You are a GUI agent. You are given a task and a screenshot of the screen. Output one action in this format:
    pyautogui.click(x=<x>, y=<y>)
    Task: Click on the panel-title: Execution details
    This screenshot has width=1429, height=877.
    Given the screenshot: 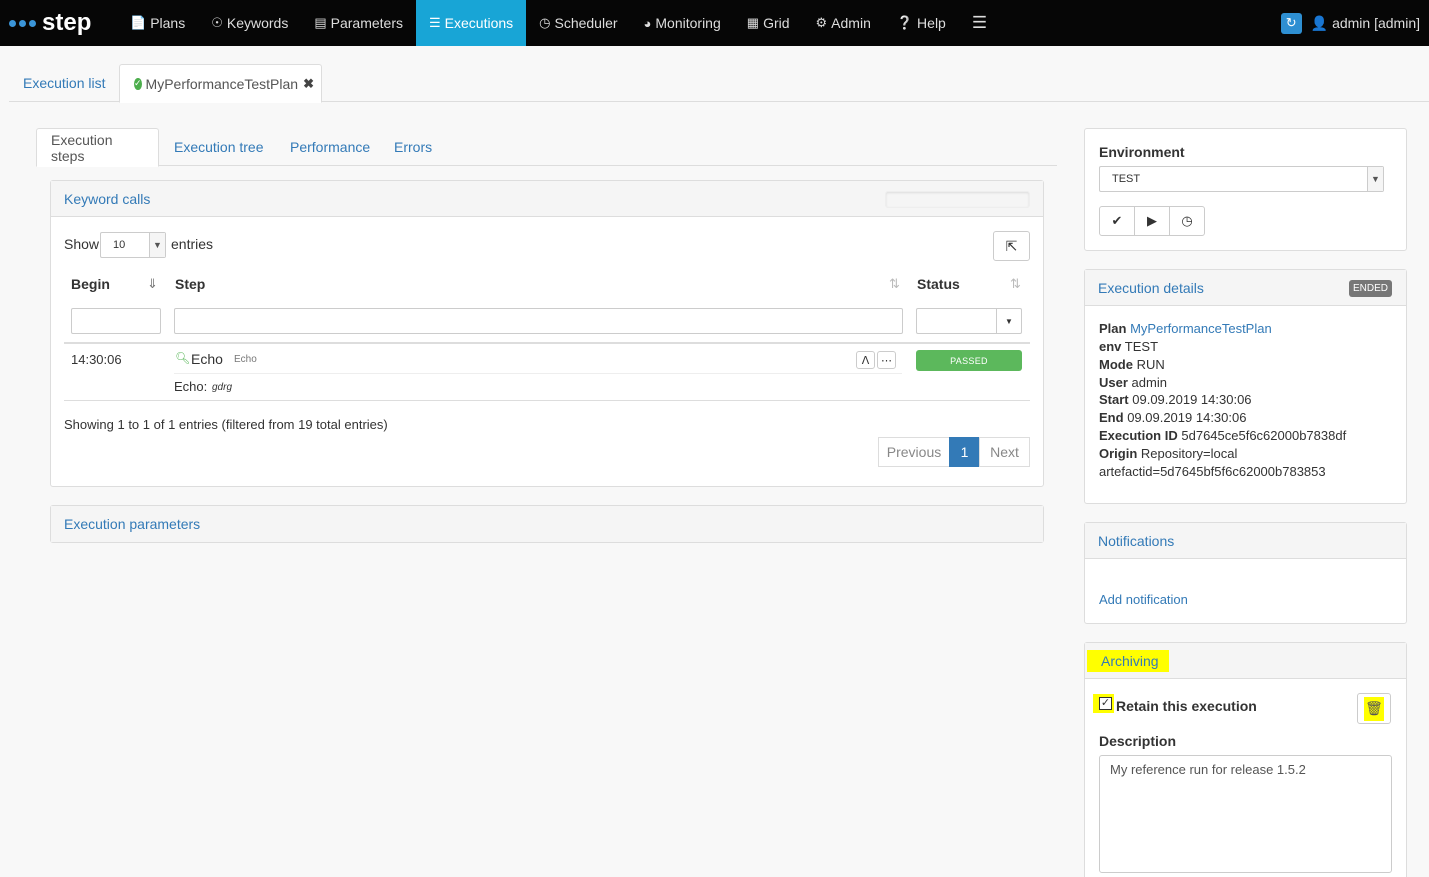 What is the action you would take?
    pyautogui.click(x=1151, y=287)
    